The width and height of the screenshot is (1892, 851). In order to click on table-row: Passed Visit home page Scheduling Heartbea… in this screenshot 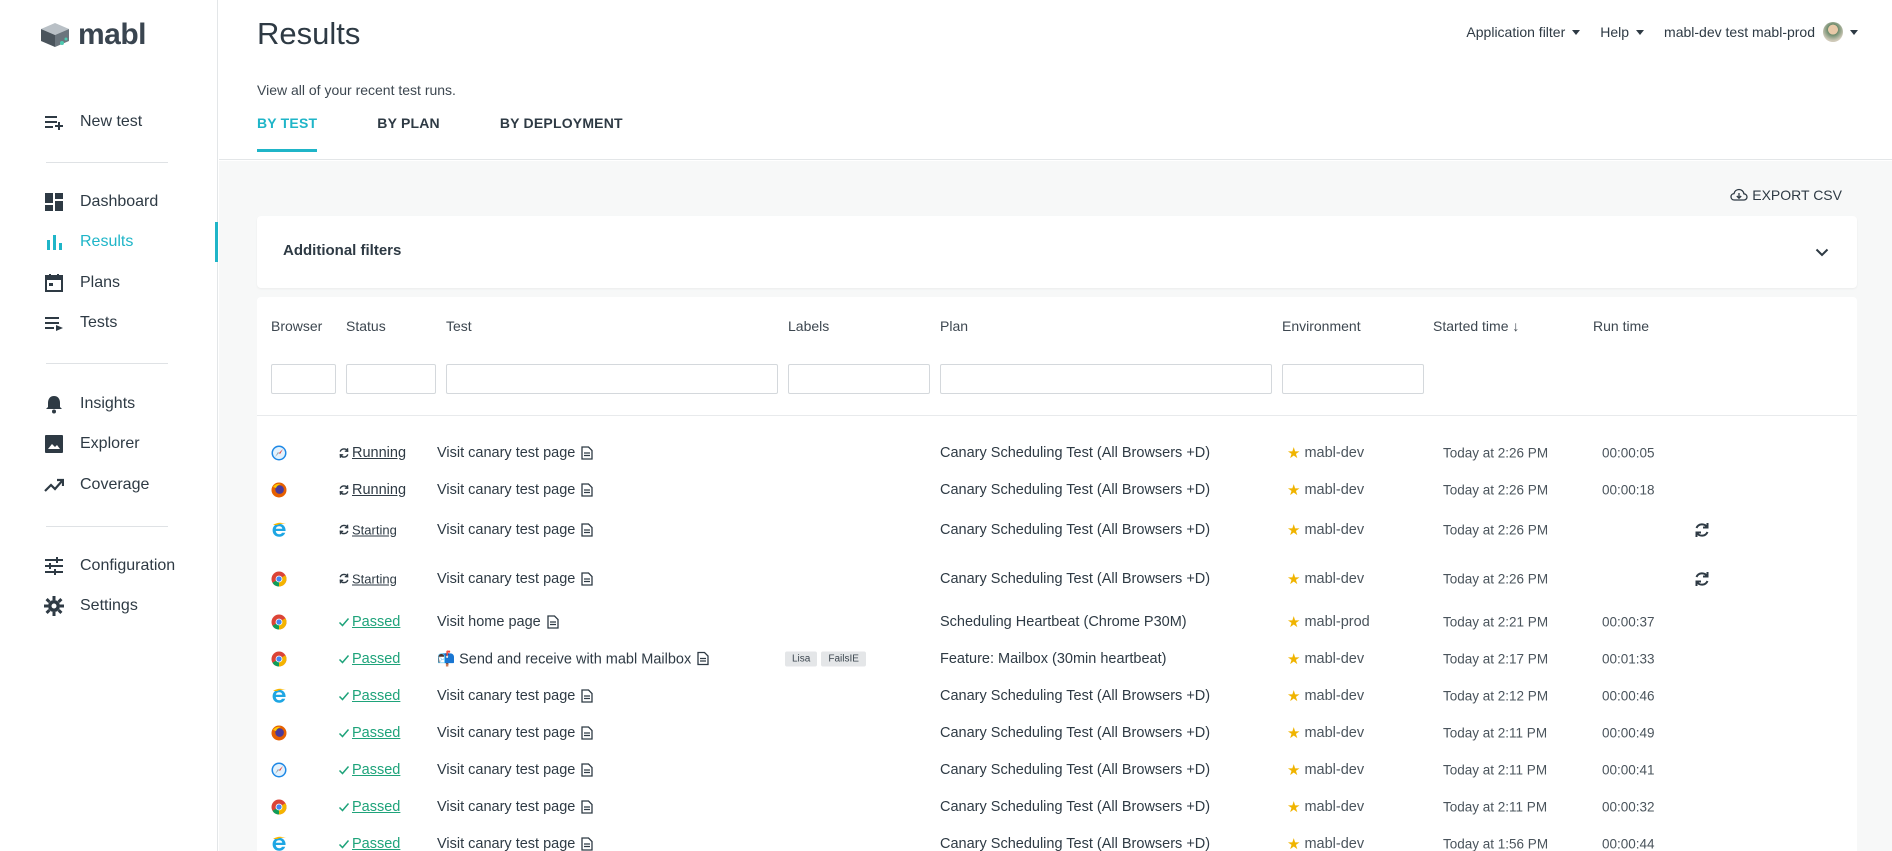, I will do `click(1057, 621)`.